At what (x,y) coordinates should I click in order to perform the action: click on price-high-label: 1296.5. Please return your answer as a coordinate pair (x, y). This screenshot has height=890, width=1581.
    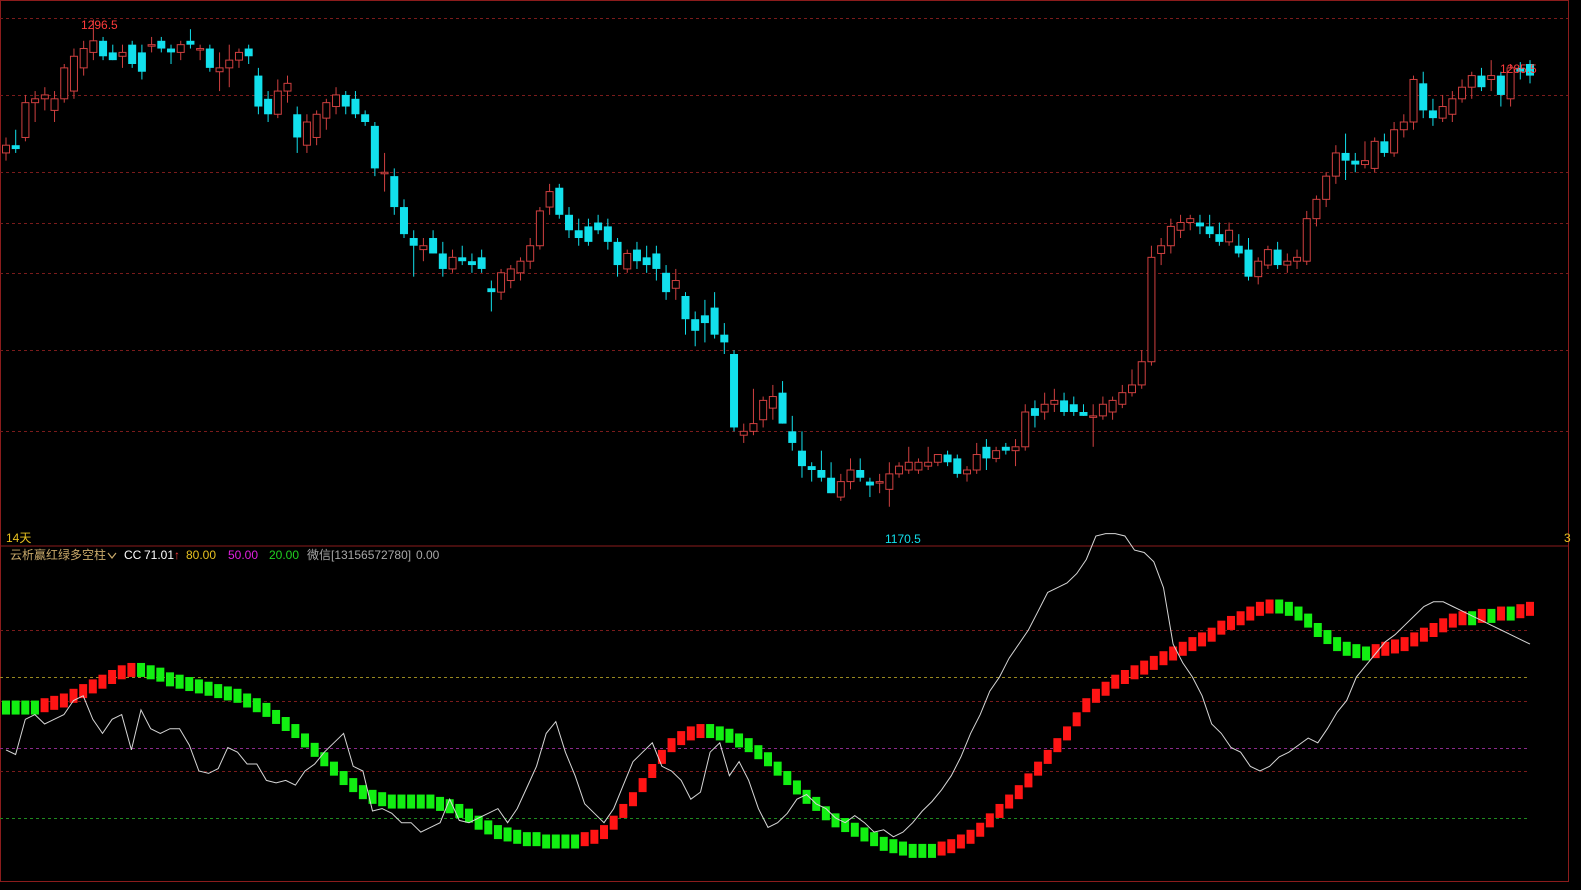
    Looking at the image, I should click on (99, 25).